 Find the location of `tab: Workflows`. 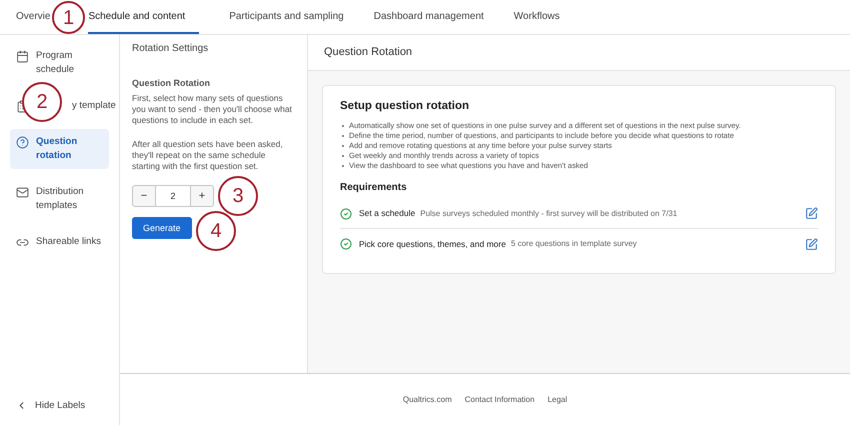

tab: Workflows is located at coordinates (537, 17).